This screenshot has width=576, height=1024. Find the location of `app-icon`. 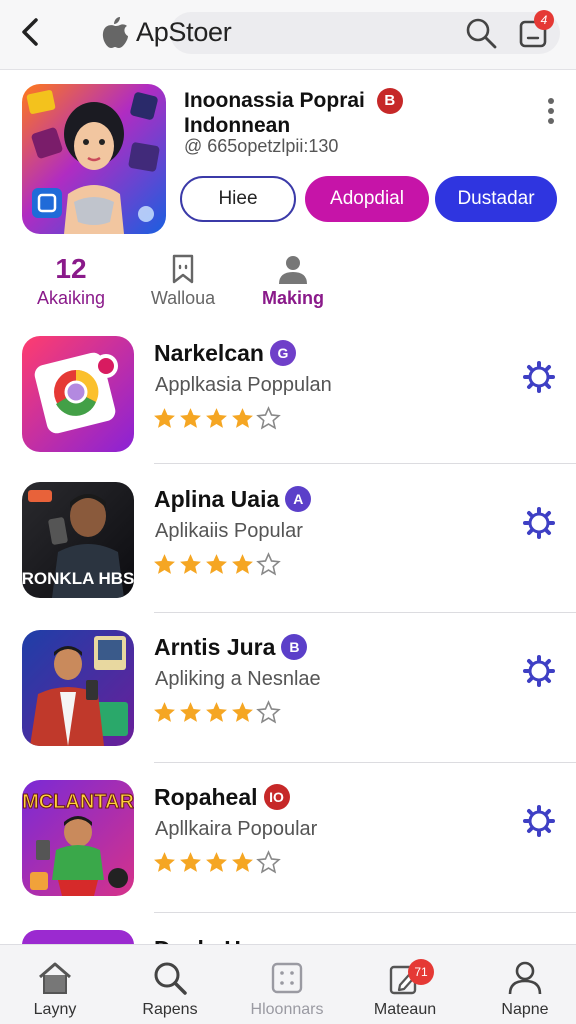

app-icon is located at coordinates (78, 394).